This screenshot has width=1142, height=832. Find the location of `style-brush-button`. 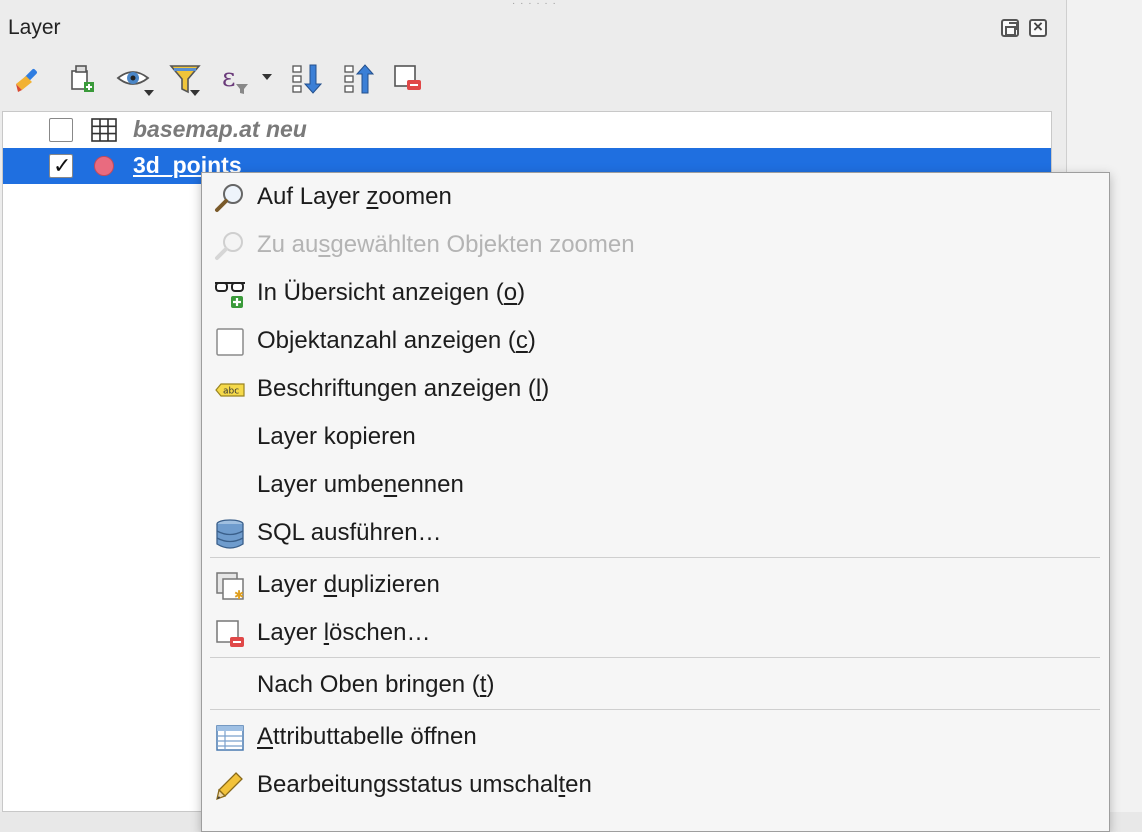

style-brush-button is located at coordinates (28, 79).